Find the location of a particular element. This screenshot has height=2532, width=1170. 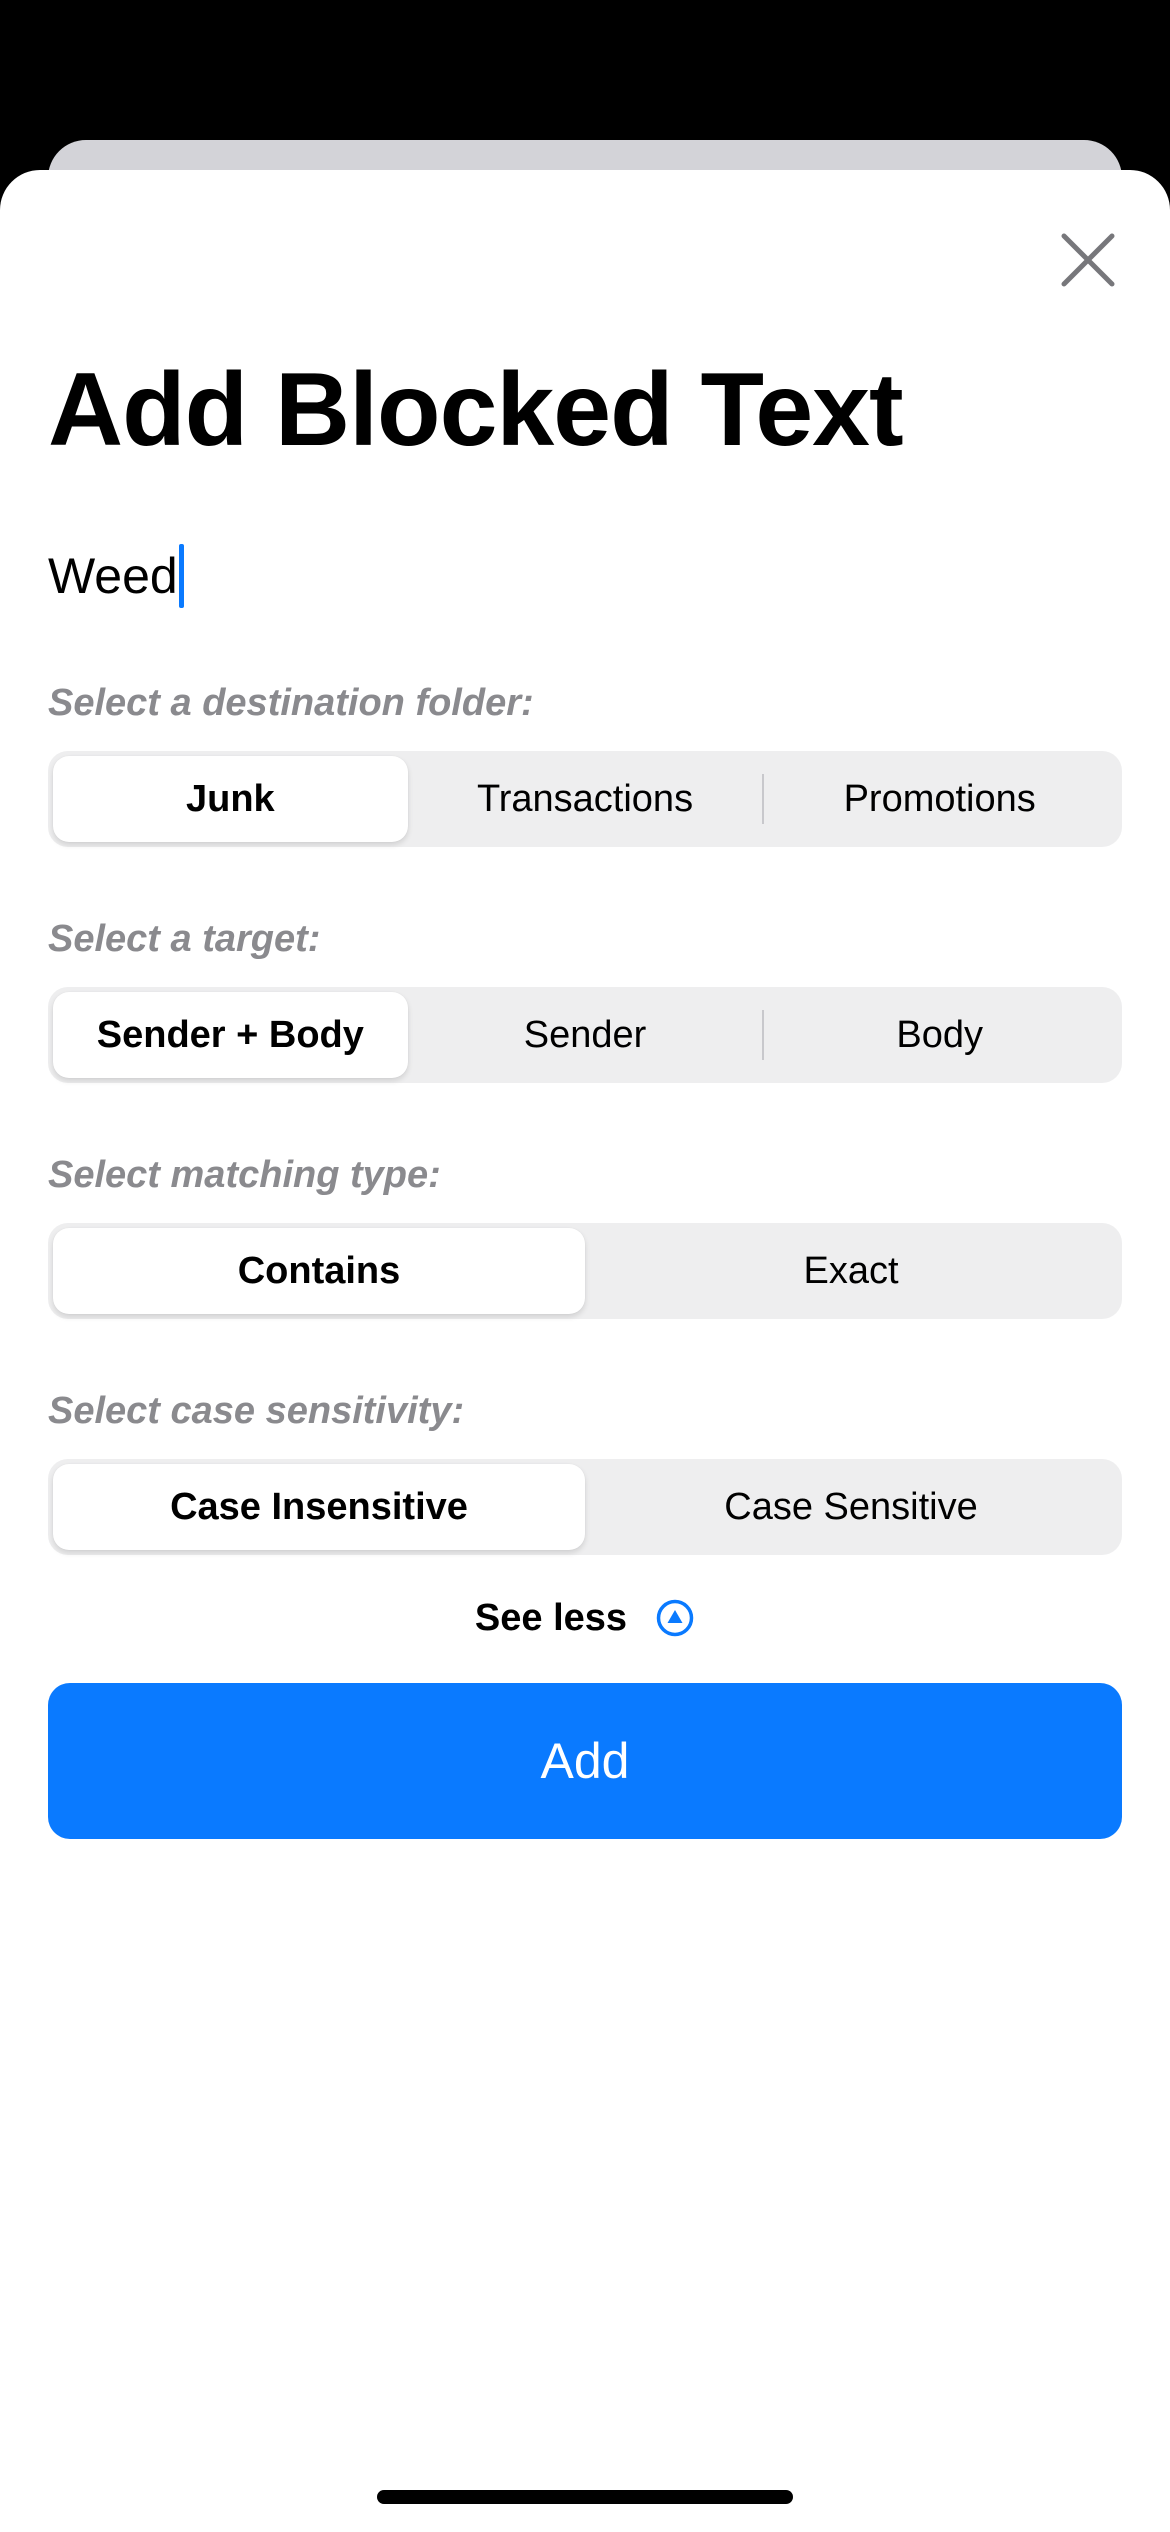

segment-case-insensitive: Case Insensitive is located at coordinates (319, 1507).